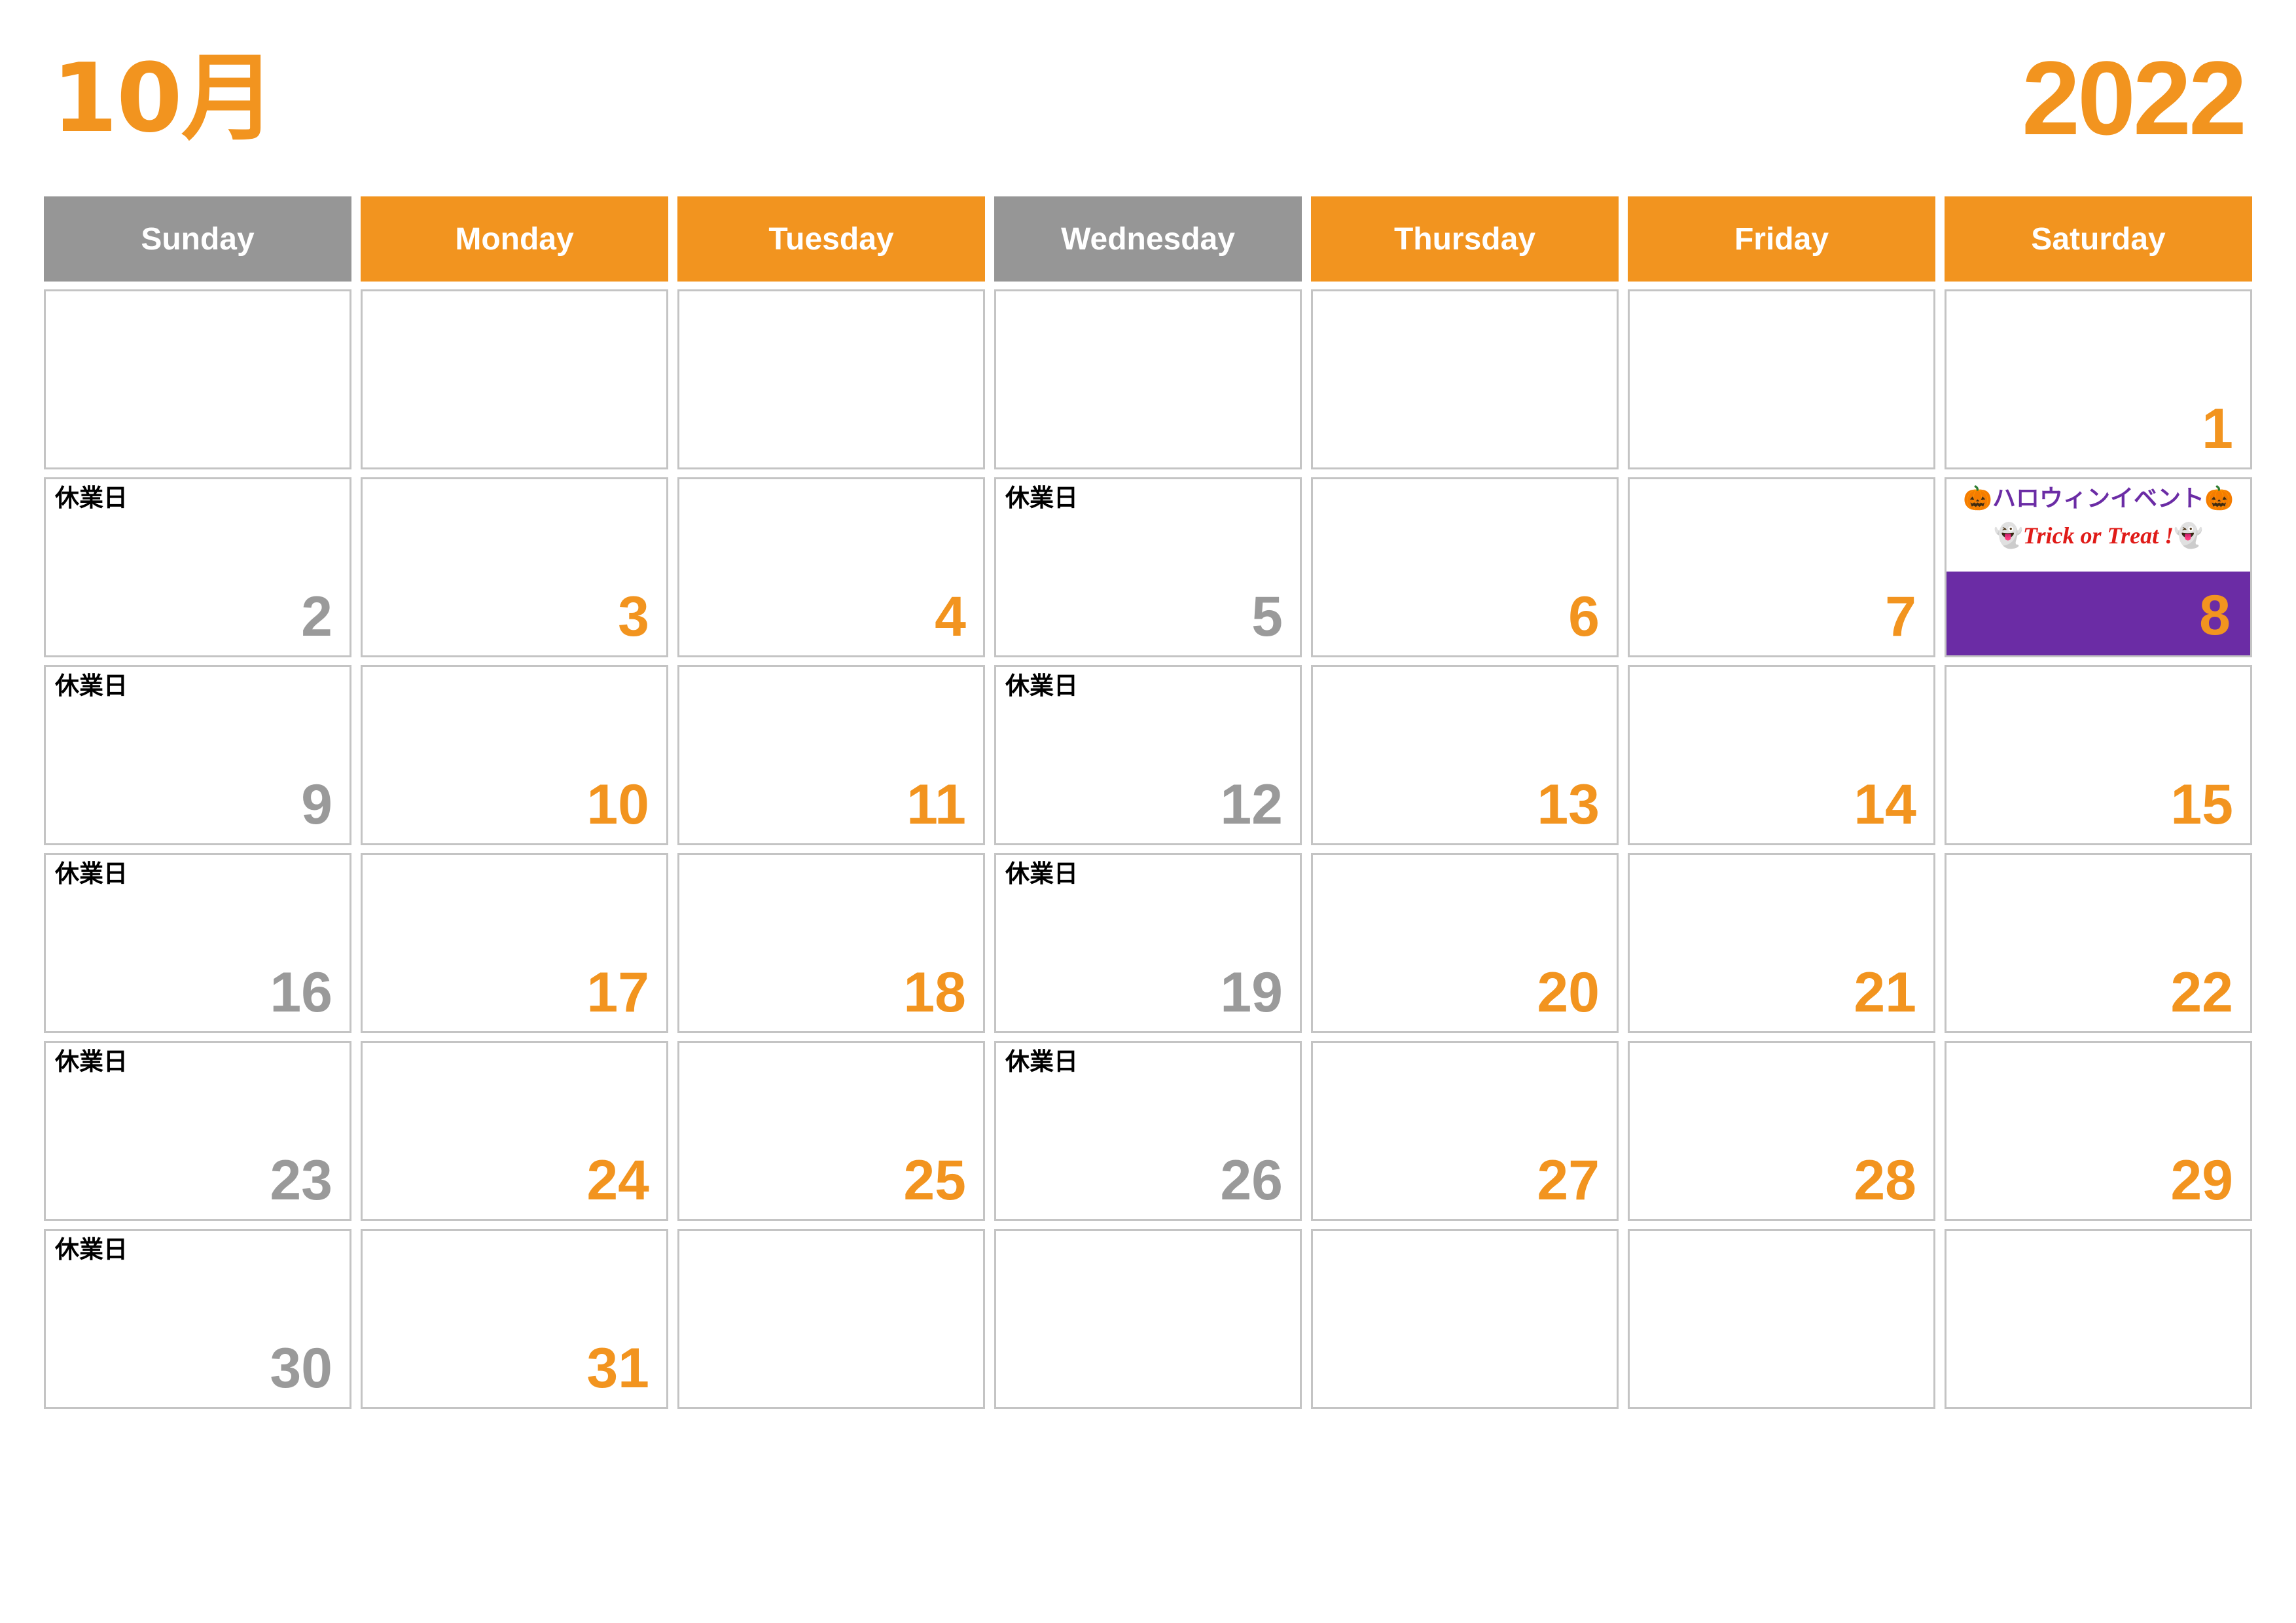 Image resolution: width=2296 pixels, height=1623 pixels. I want to click on day-number: 25, so click(934, 1180).